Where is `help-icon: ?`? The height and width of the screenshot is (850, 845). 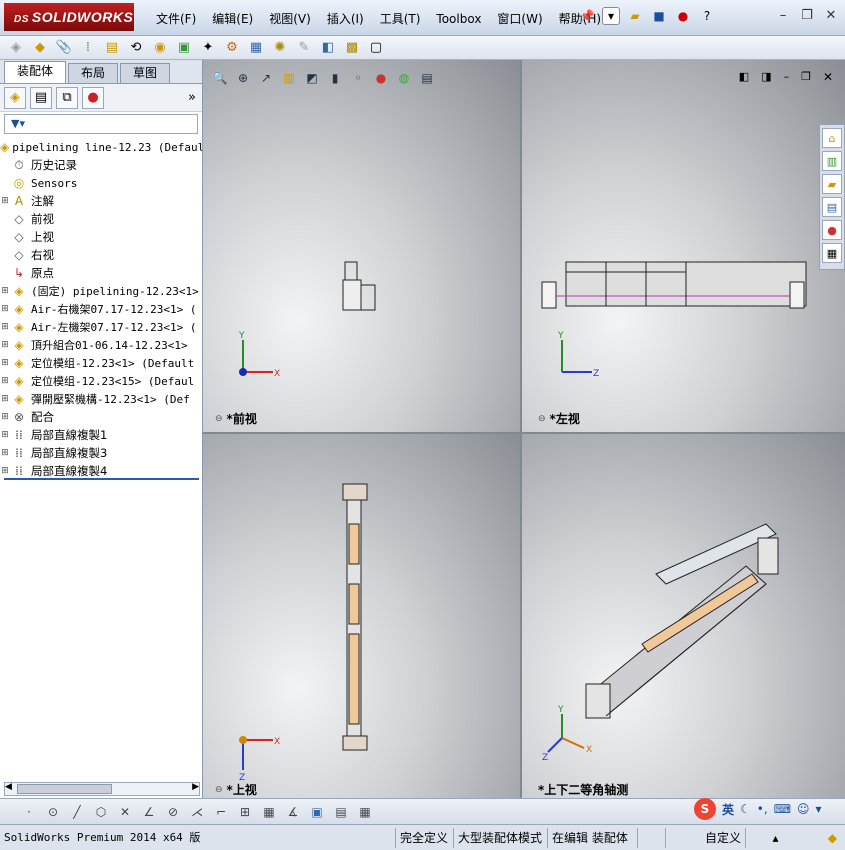 help-icon: ? is located at coordinates (707, 16).